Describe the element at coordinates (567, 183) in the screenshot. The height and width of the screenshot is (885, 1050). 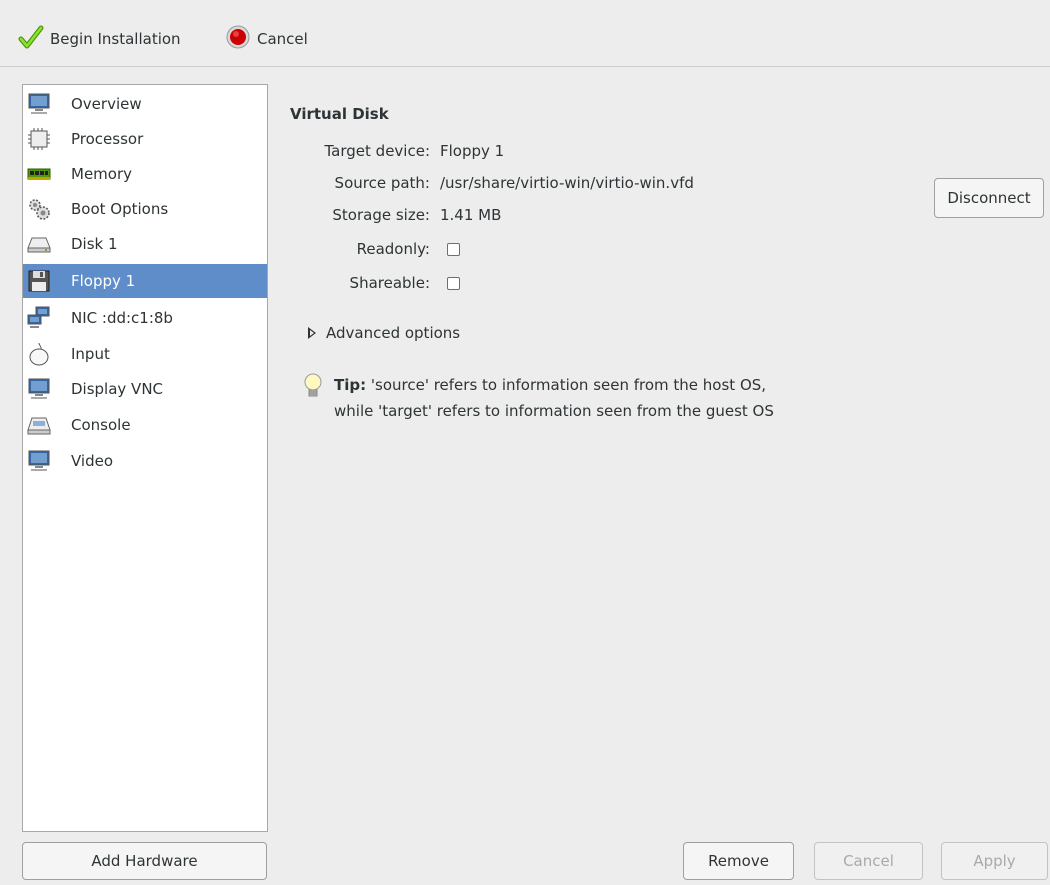
I see `source-path-value: /usr/share/virtio-win/virtio-win.vfd` at that location.